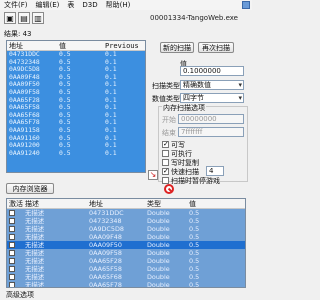 Image resolution: width=320 pixels, height=300 pixels. Describe the element at coordinates (24, 62) in the screenshot. I see `result-address: 04732348` at that location.